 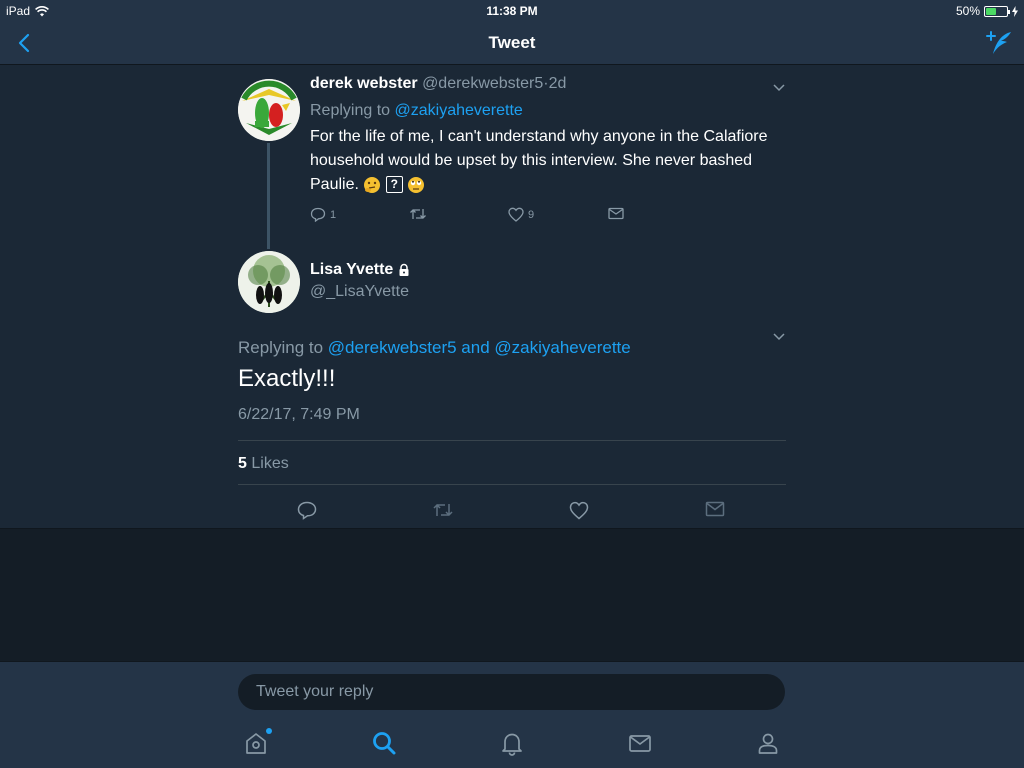 I want to click on tab-home, so click(x=257, y=742).